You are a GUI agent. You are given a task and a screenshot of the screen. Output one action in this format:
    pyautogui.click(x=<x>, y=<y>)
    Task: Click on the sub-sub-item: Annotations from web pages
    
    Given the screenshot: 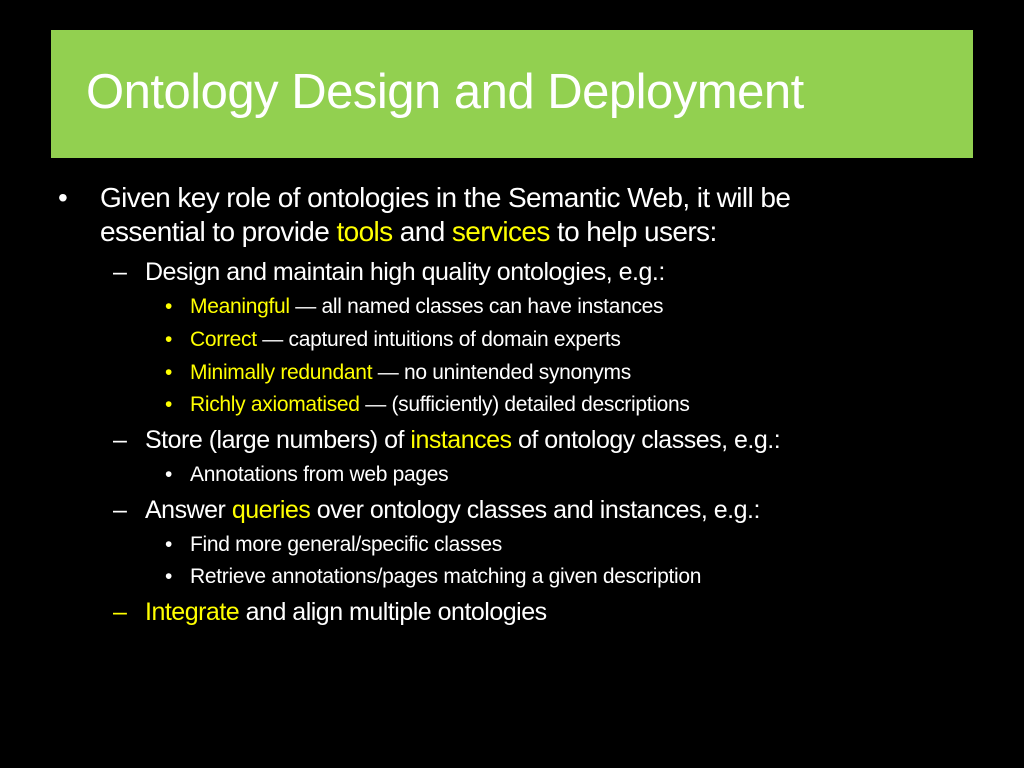 What is the action you would take?
    pyautogui.click(x=319, y=474)
    